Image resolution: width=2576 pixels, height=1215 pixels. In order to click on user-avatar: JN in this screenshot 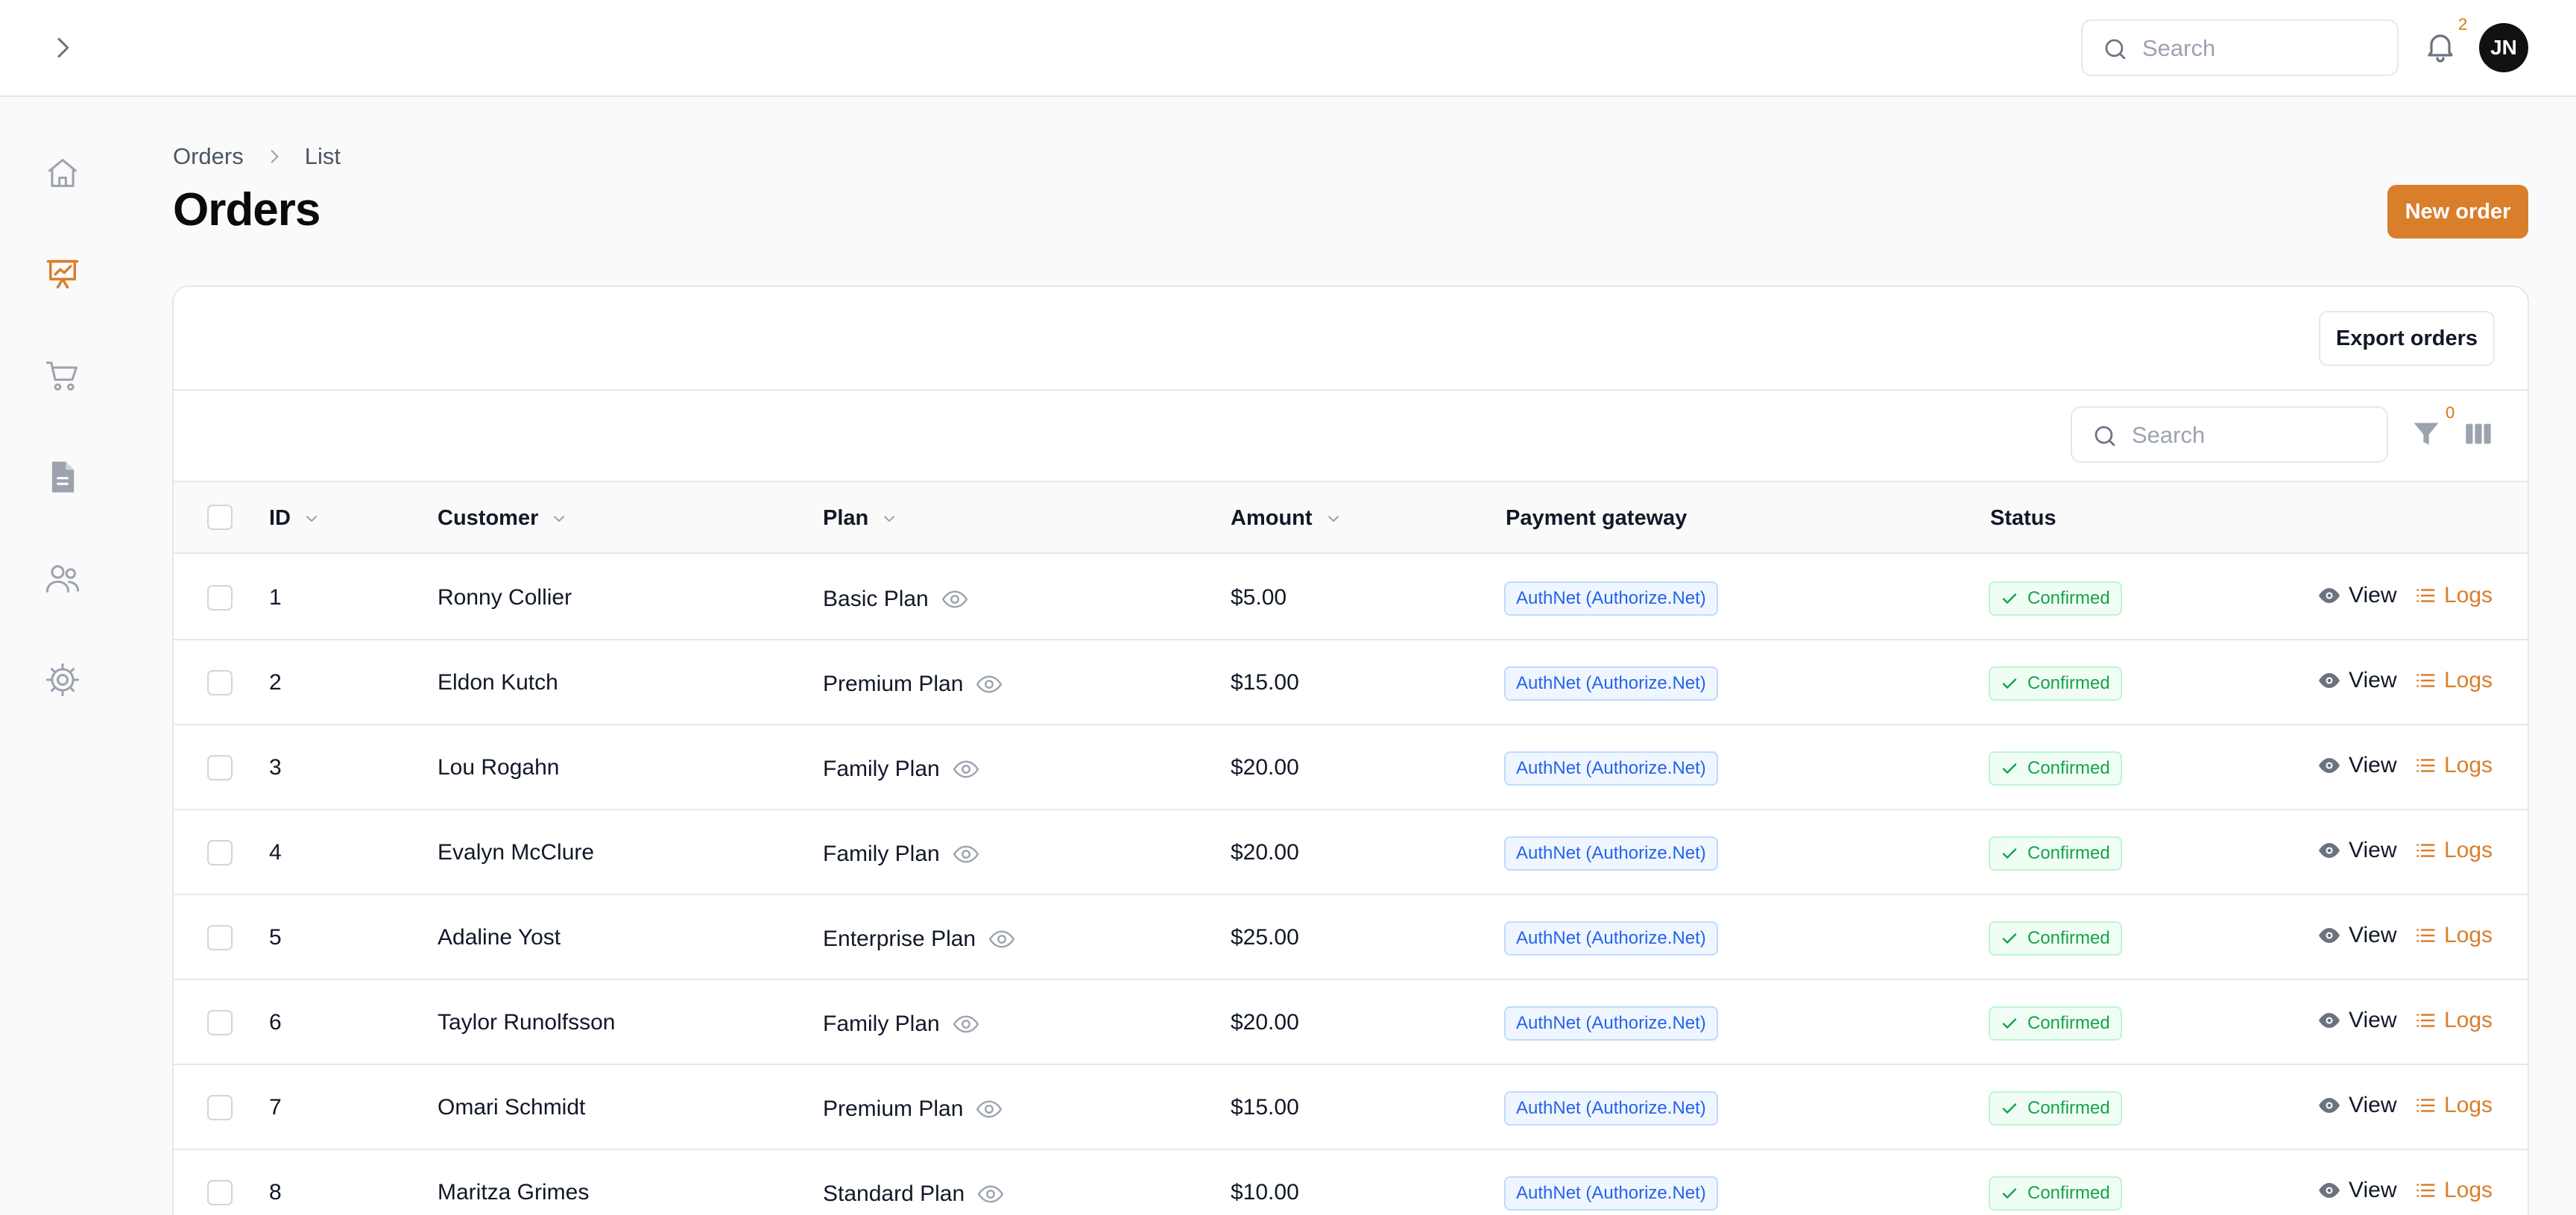, I will do `click(2503, 48)`.